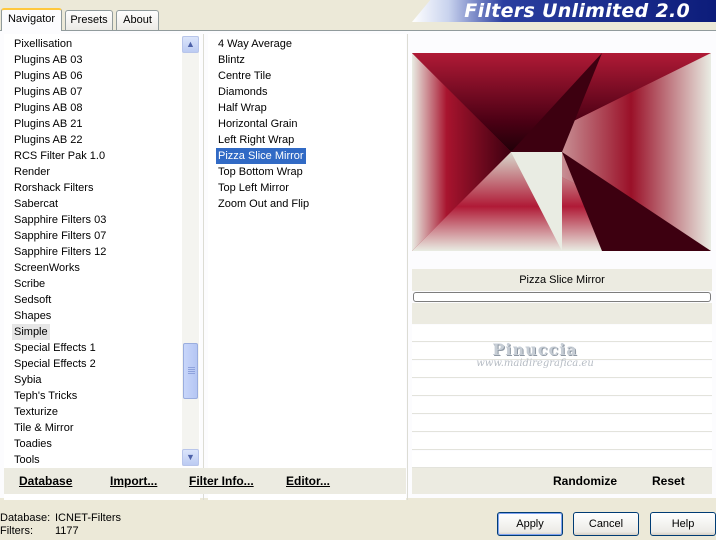  I want to click on tab-navigator: Navigator, so click(31, 19).